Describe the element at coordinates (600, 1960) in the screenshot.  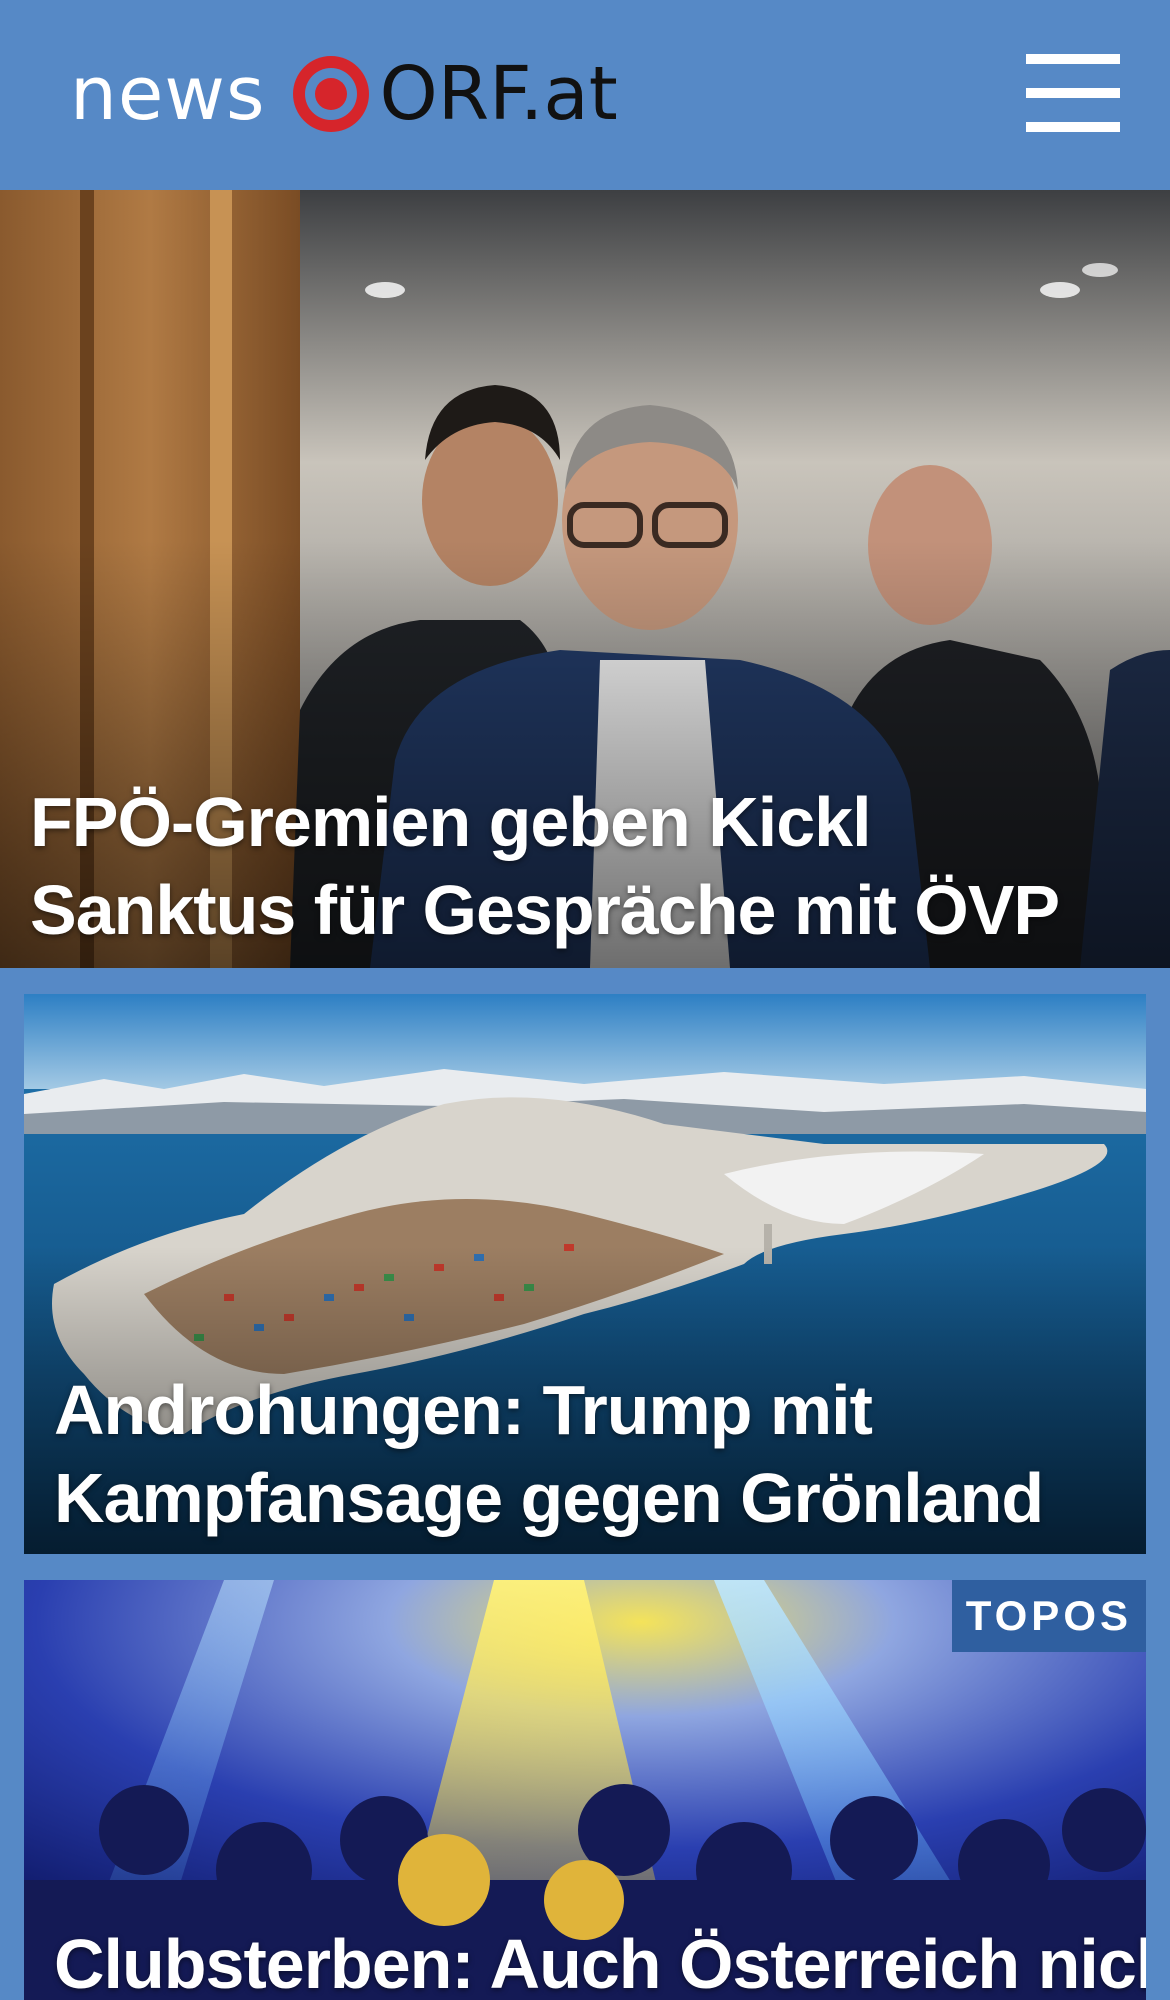
I see `story-headline-clubsterben: Clubsterben: Auch Österreich nicht` at that location.